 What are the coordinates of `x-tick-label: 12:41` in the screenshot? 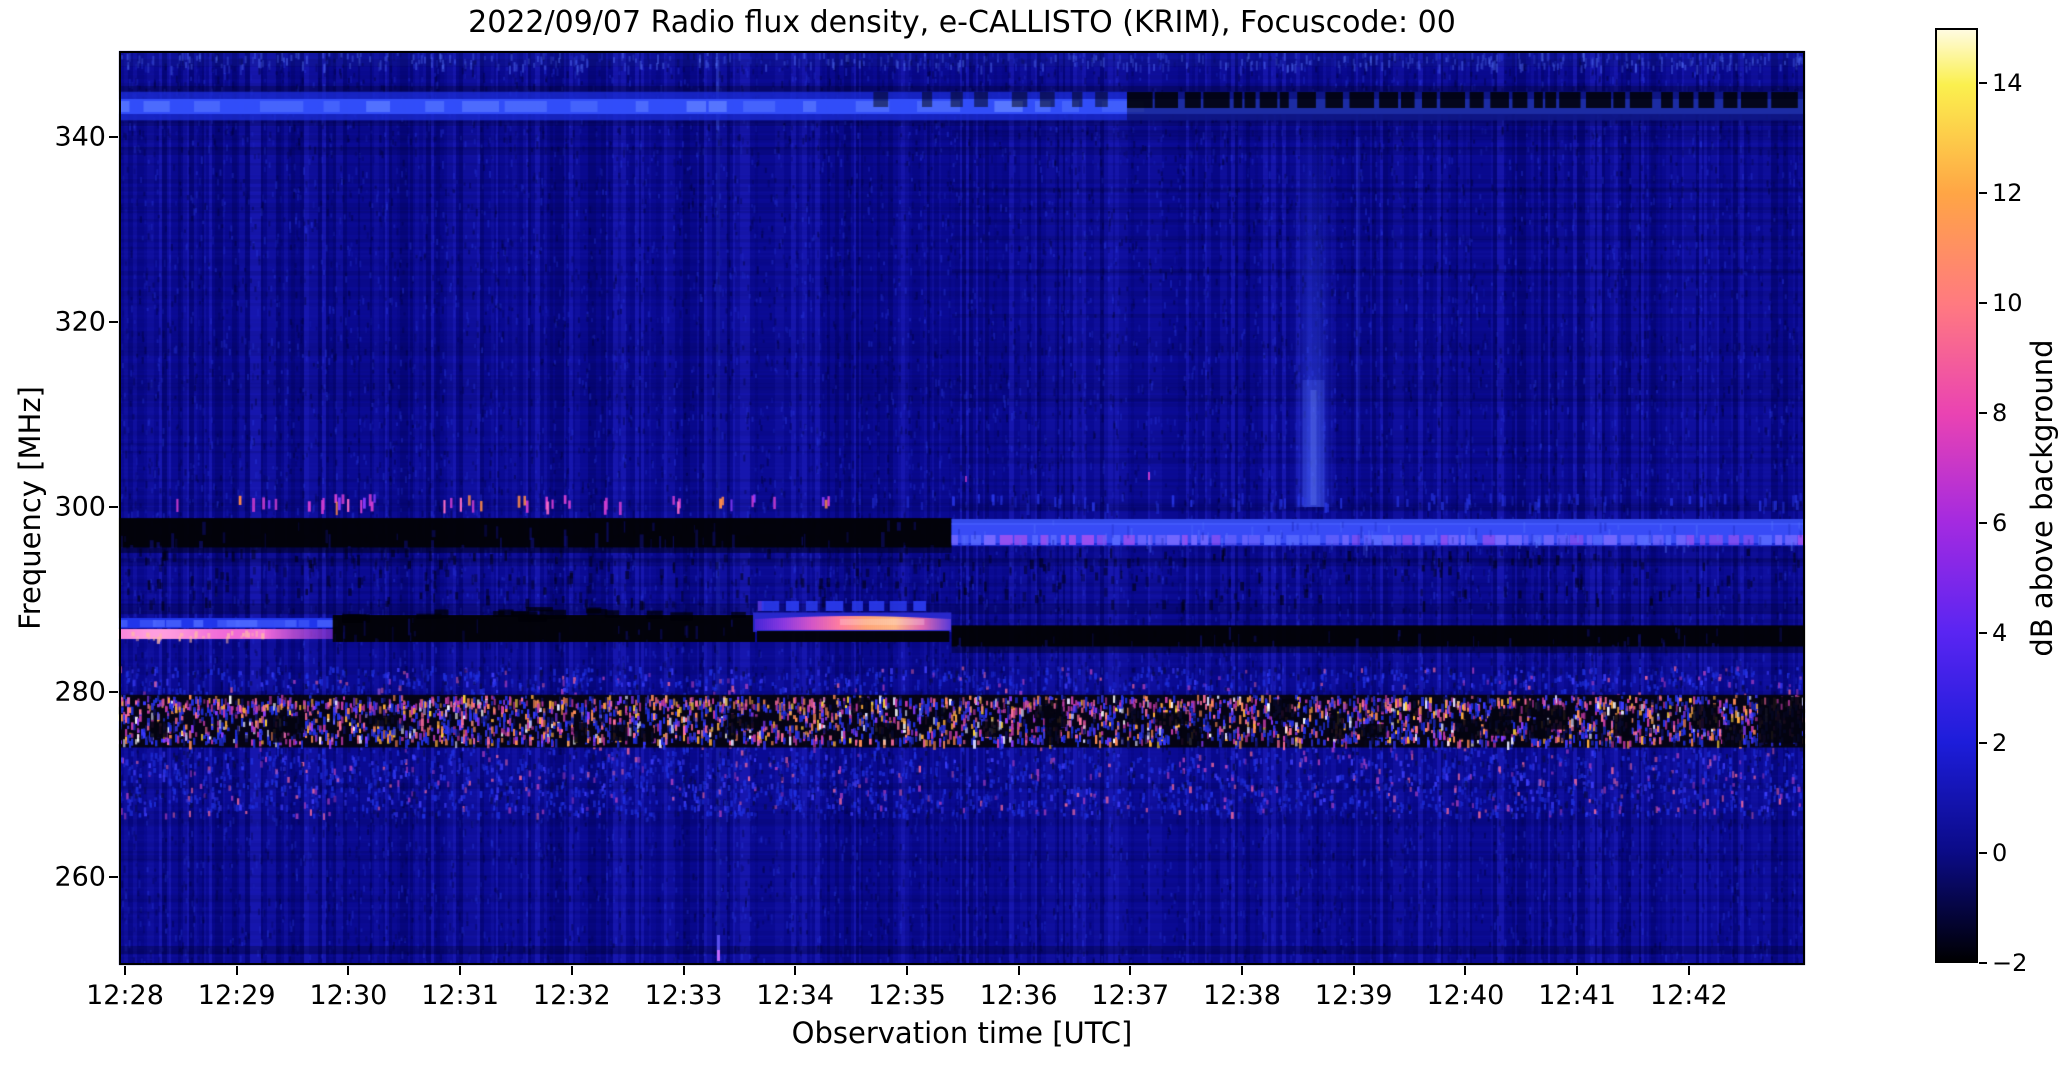 It's located at (1577, 995).